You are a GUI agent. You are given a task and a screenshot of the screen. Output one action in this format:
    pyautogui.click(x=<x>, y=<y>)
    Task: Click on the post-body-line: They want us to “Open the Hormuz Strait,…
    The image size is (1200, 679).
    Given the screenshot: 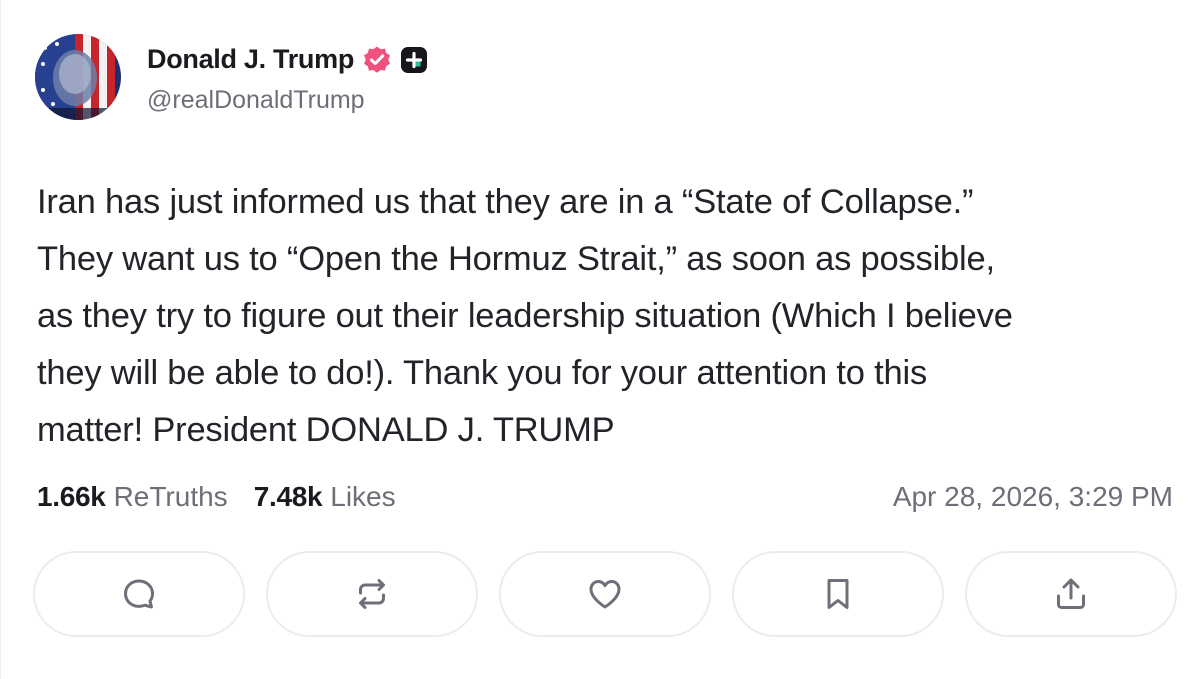 What is the action you would take?
    pyautogui.click(x=516, y=259)
    